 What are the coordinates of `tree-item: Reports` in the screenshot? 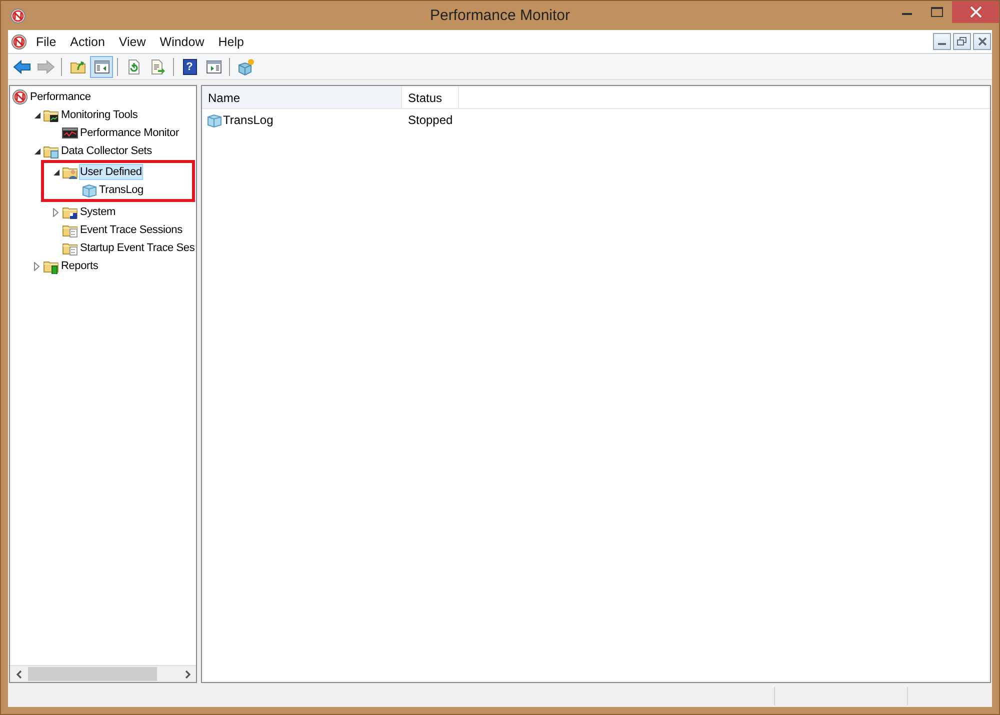 It's located at (80, 266).